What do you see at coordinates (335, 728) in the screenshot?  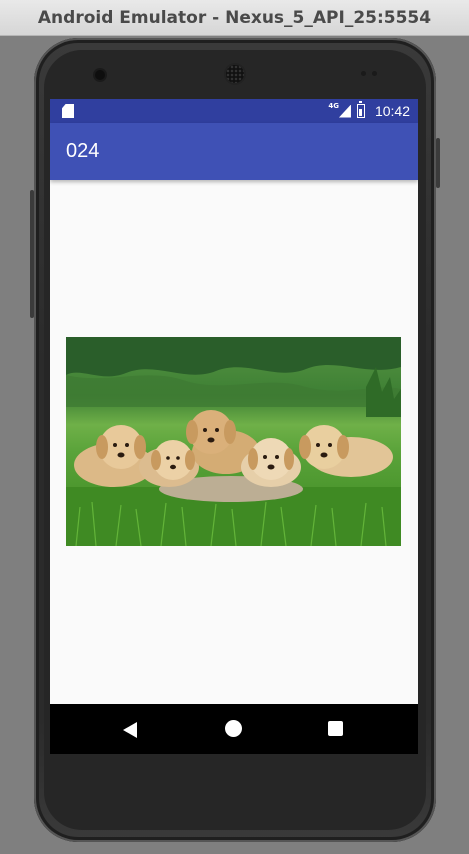 I see `recents-icon` at bounding box center [335, 728].